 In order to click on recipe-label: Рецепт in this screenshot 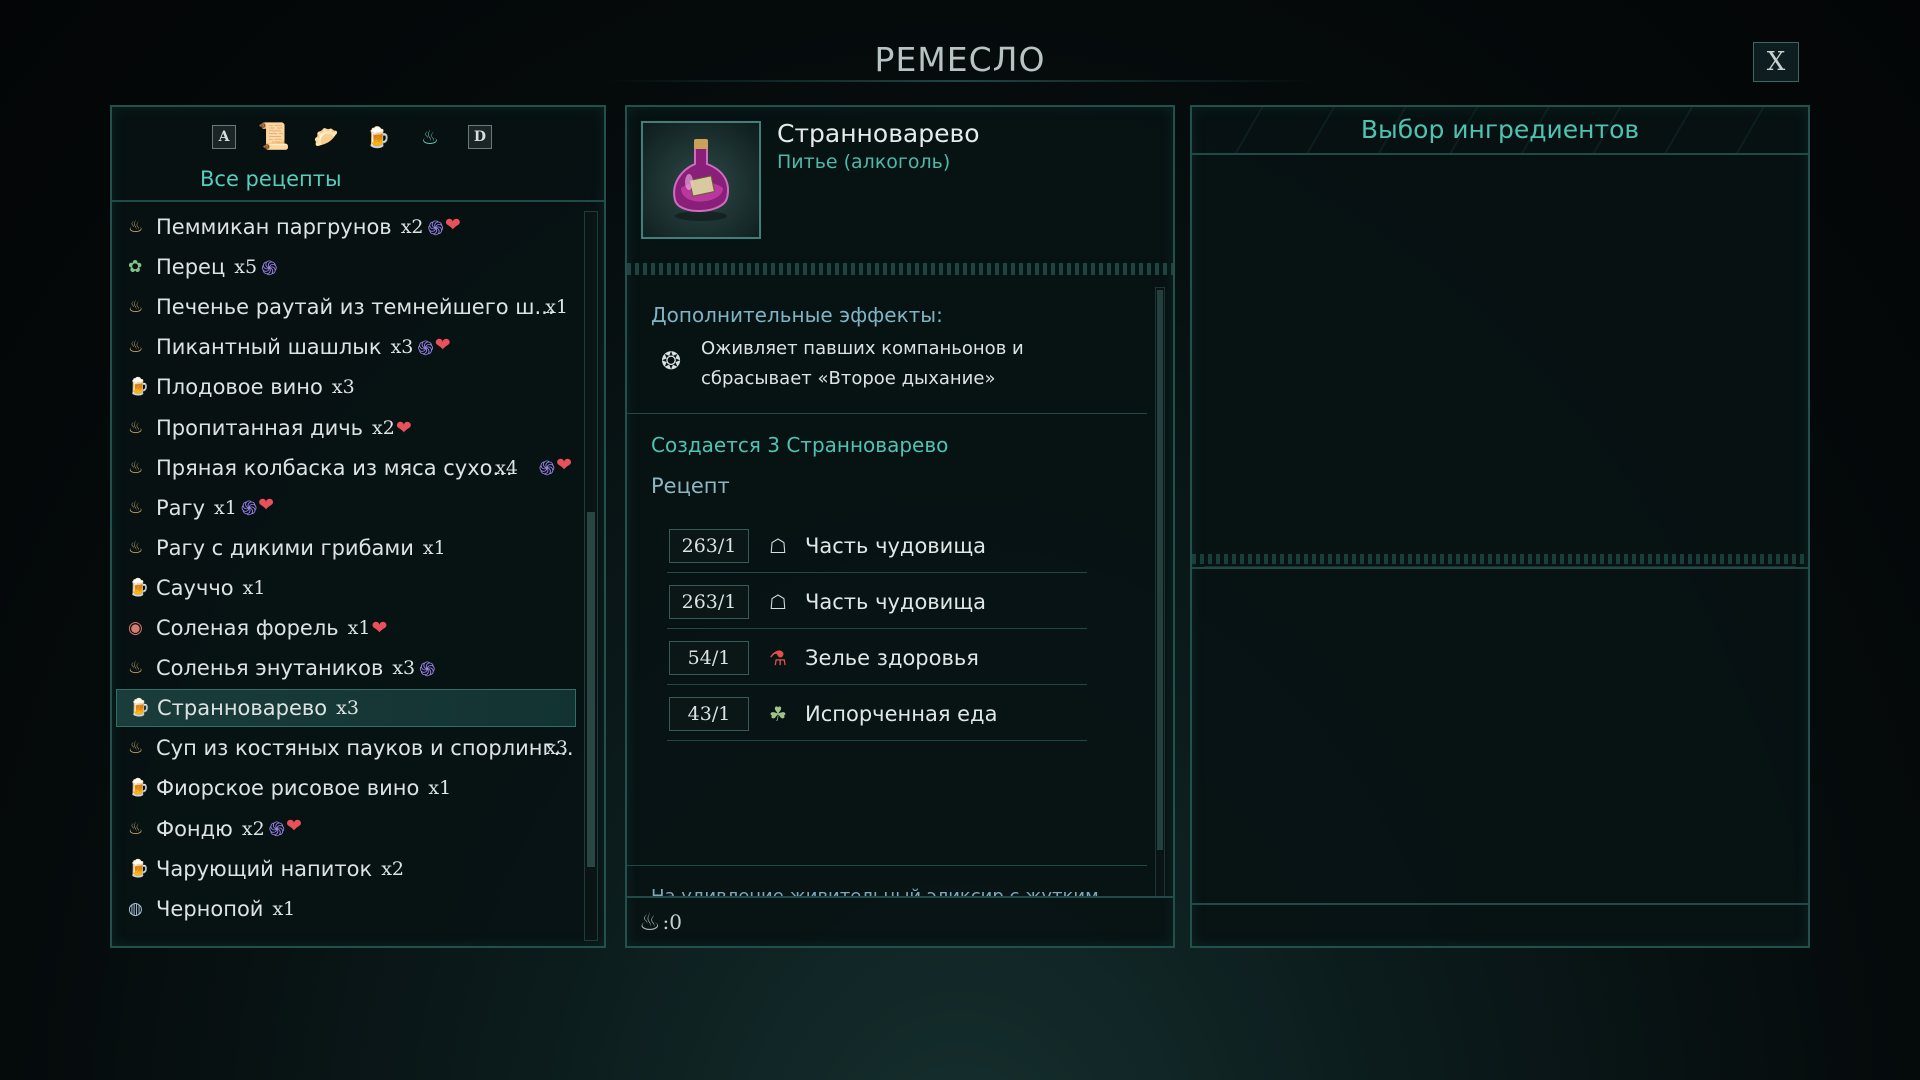, I will do `click(690, 486)`.